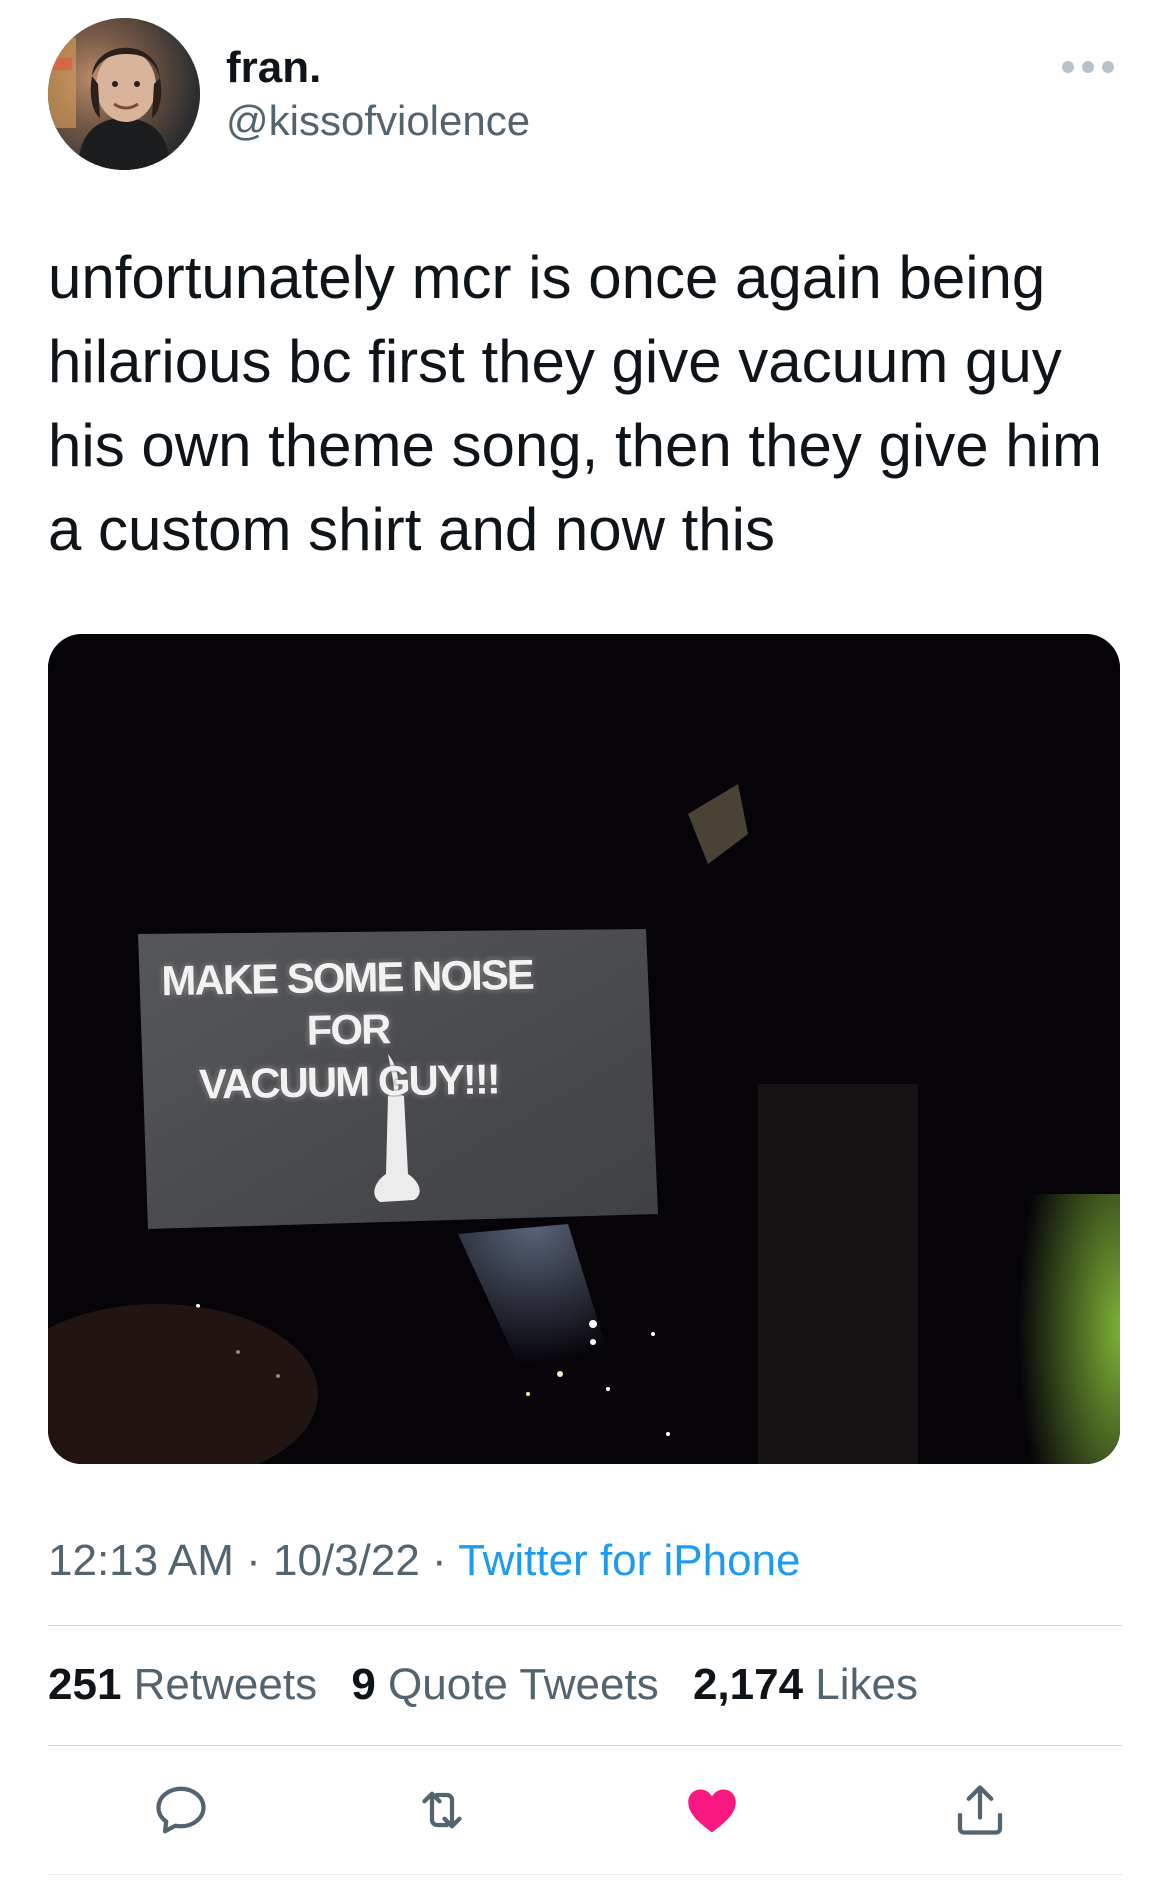  I want to click on action-bar, so click(585, 1810).